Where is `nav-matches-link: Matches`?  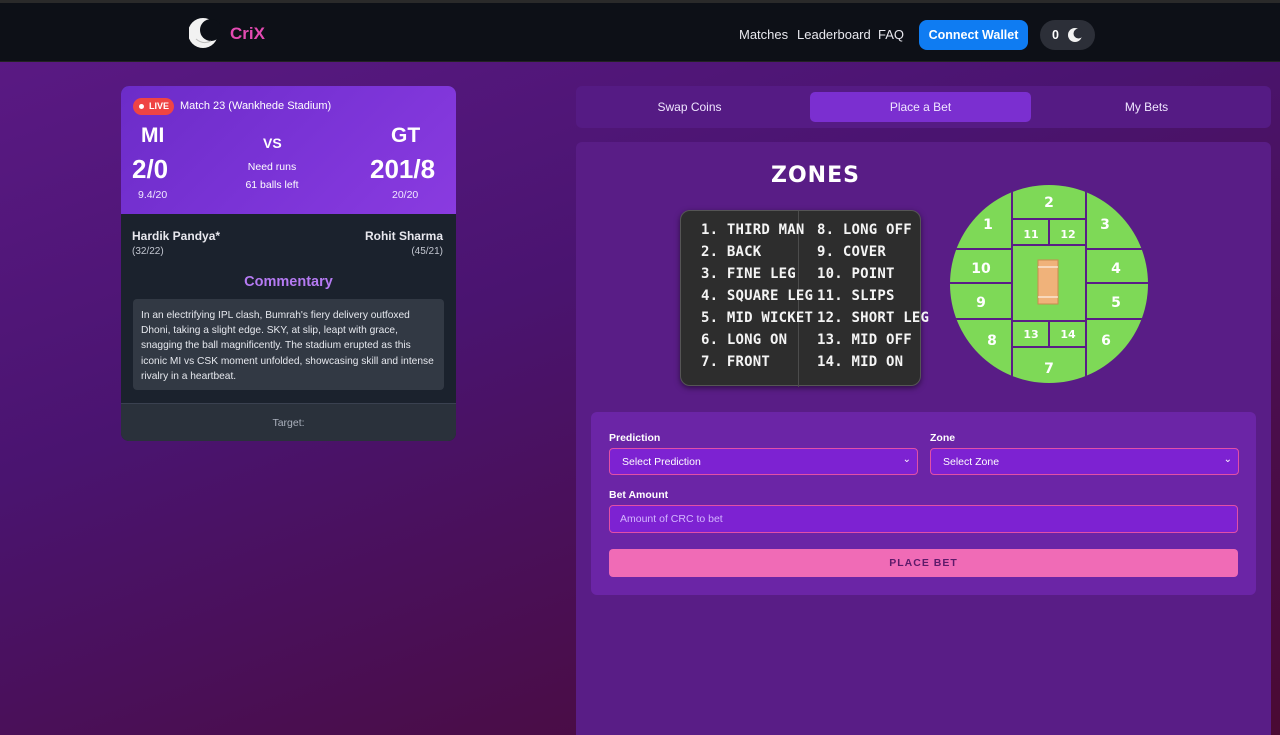 nav-matches-link: Matches is located at coordinates (763, 34).